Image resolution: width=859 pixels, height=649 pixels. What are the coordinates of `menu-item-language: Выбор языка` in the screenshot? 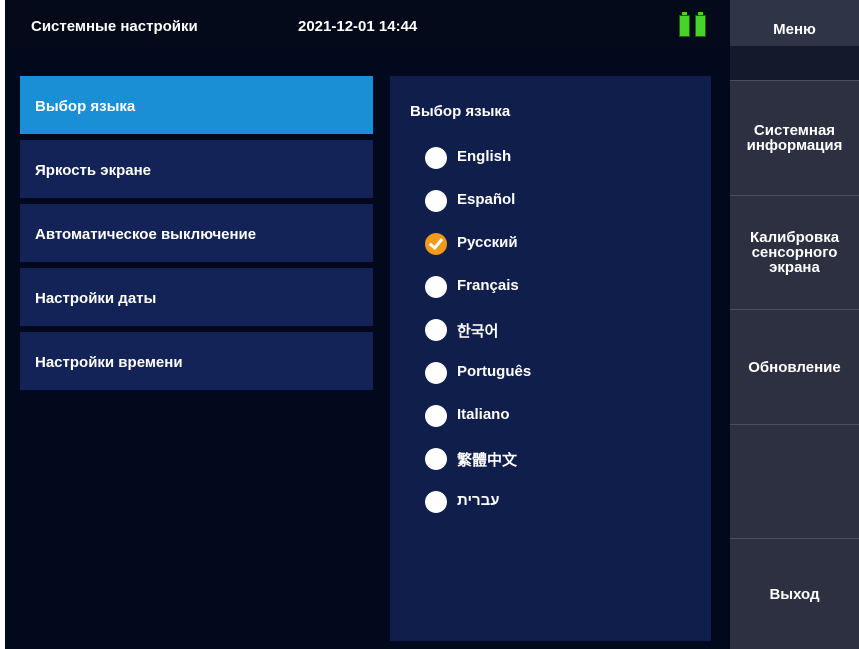 It's located at (196, 105).